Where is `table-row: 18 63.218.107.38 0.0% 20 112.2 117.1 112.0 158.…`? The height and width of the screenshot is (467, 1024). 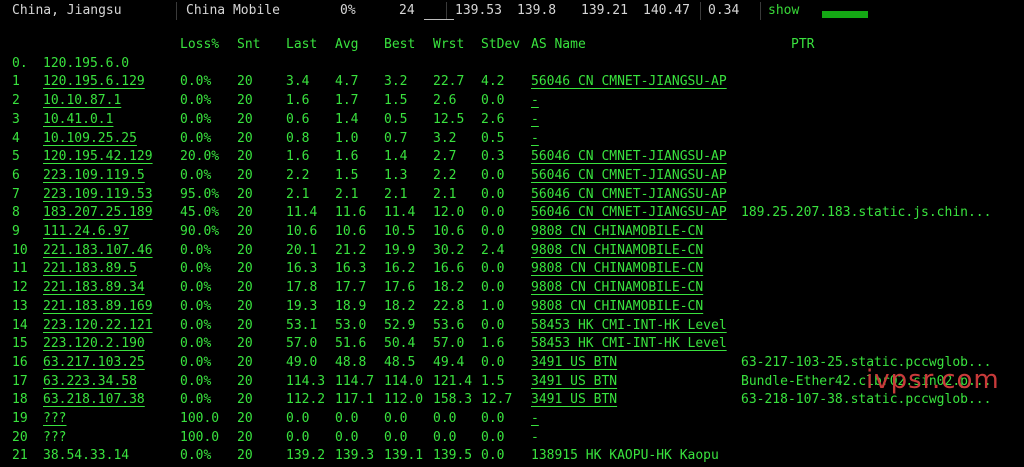
table-row: 18 63.218.107.38 0.0% 20 112.2 117.1 112.0 158.… is located at coordinates (512, 402).